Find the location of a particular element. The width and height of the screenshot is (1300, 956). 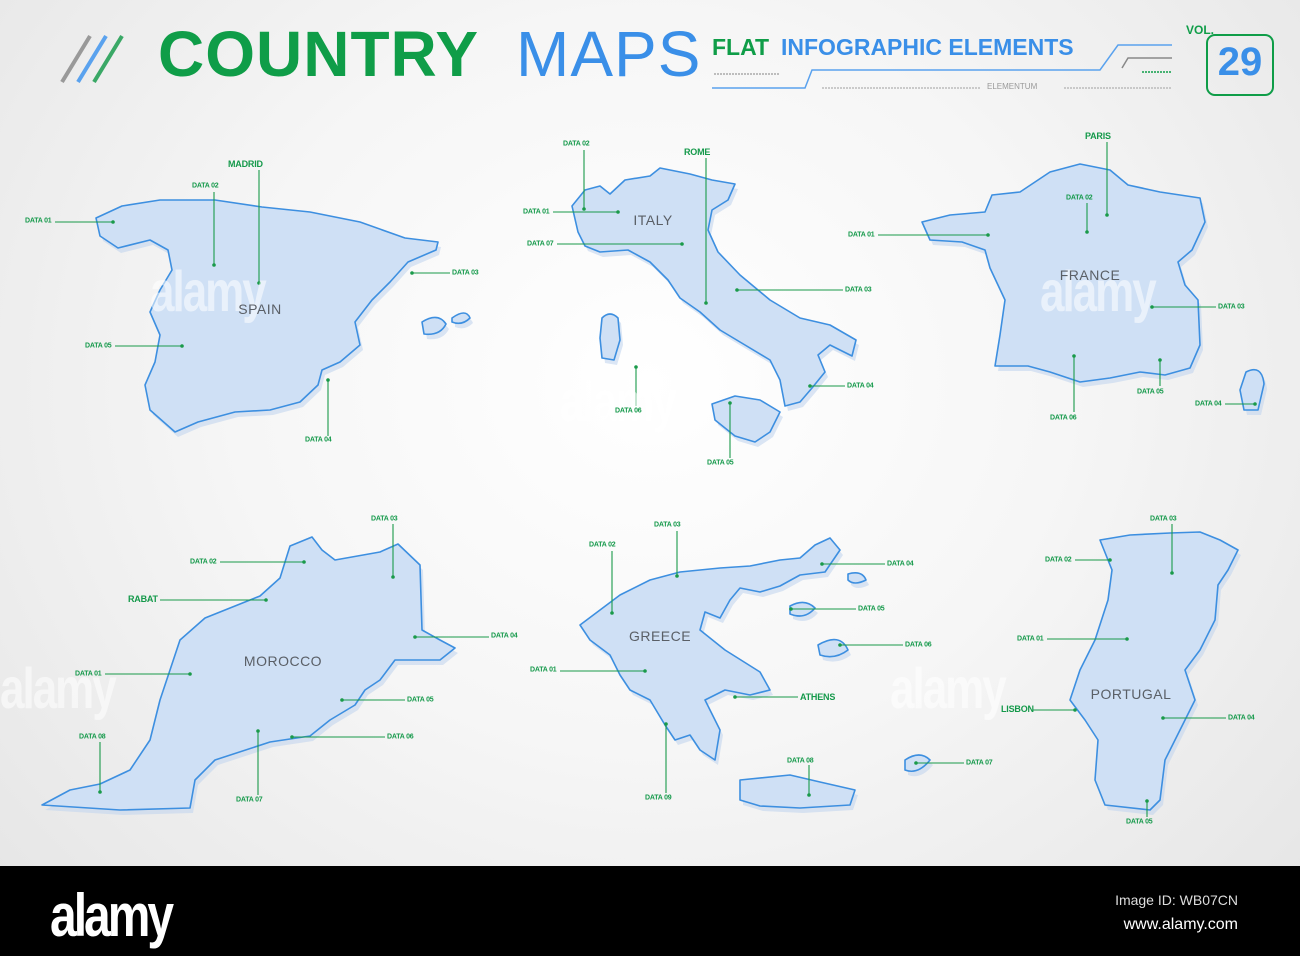

image-id: Image ID: WB07CN is located at coordinates (1176, 900).